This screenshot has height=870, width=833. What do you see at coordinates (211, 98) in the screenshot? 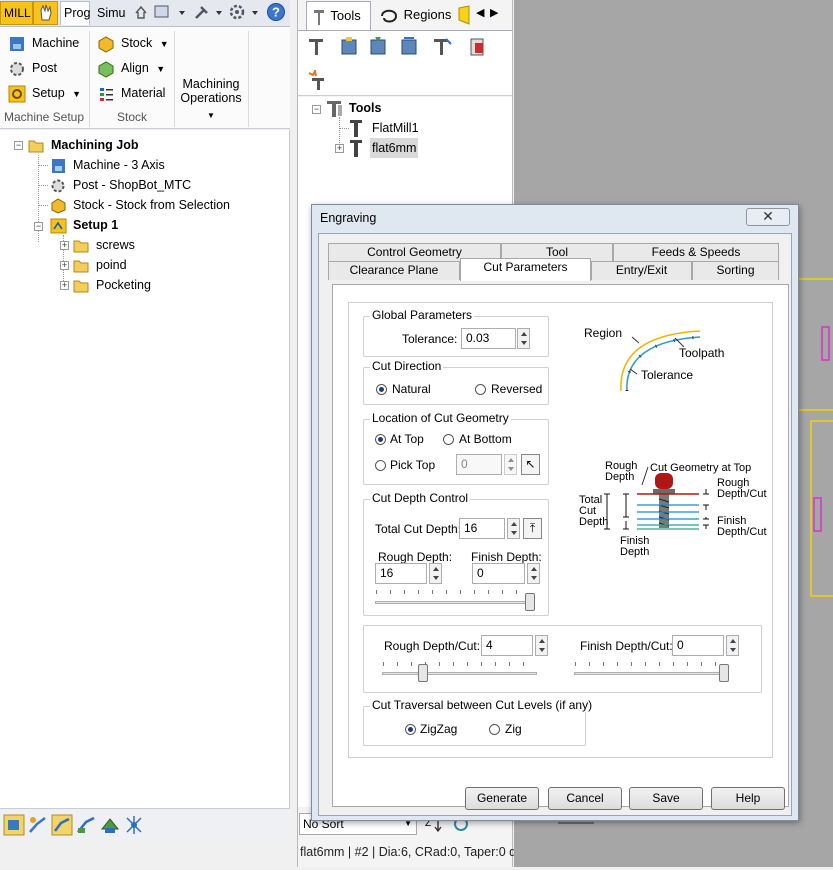
I see `machining-operations-button: Machining Operations ▼` at bounding box center [211, 98].